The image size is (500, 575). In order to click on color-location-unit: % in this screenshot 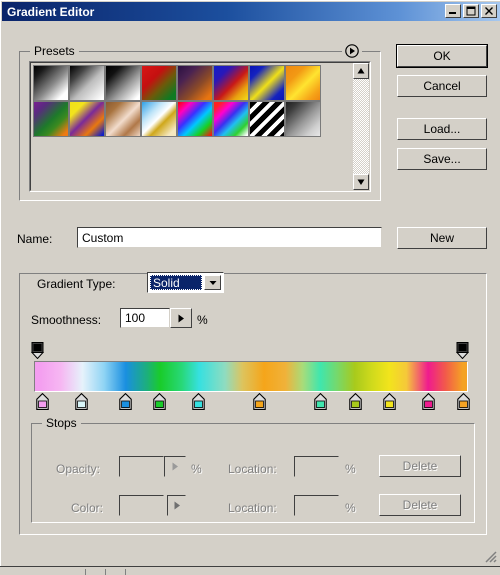, I will do `click(350, 508)`.